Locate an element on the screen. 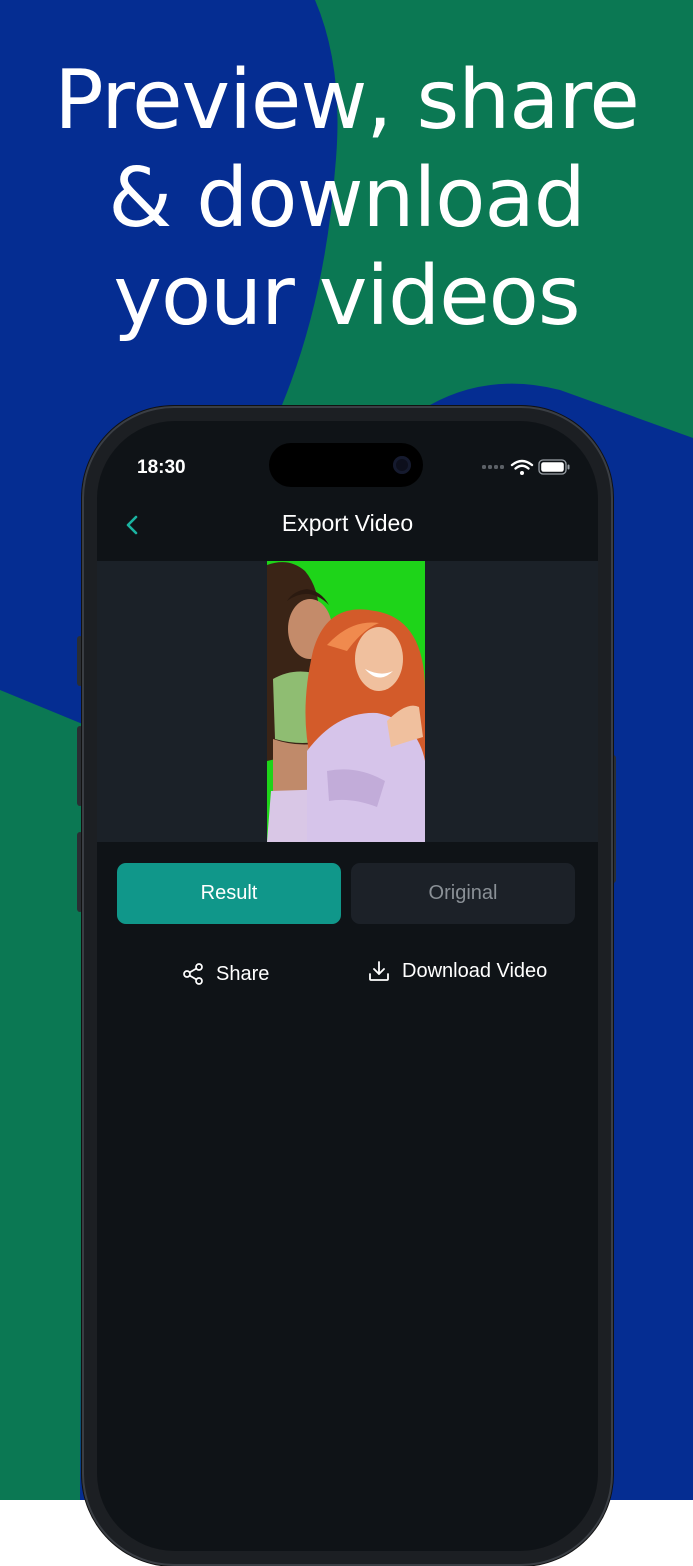 This screenshot has width=693, height=1566. headline-line-1: Preview, share is located at coordinates (347, 100).